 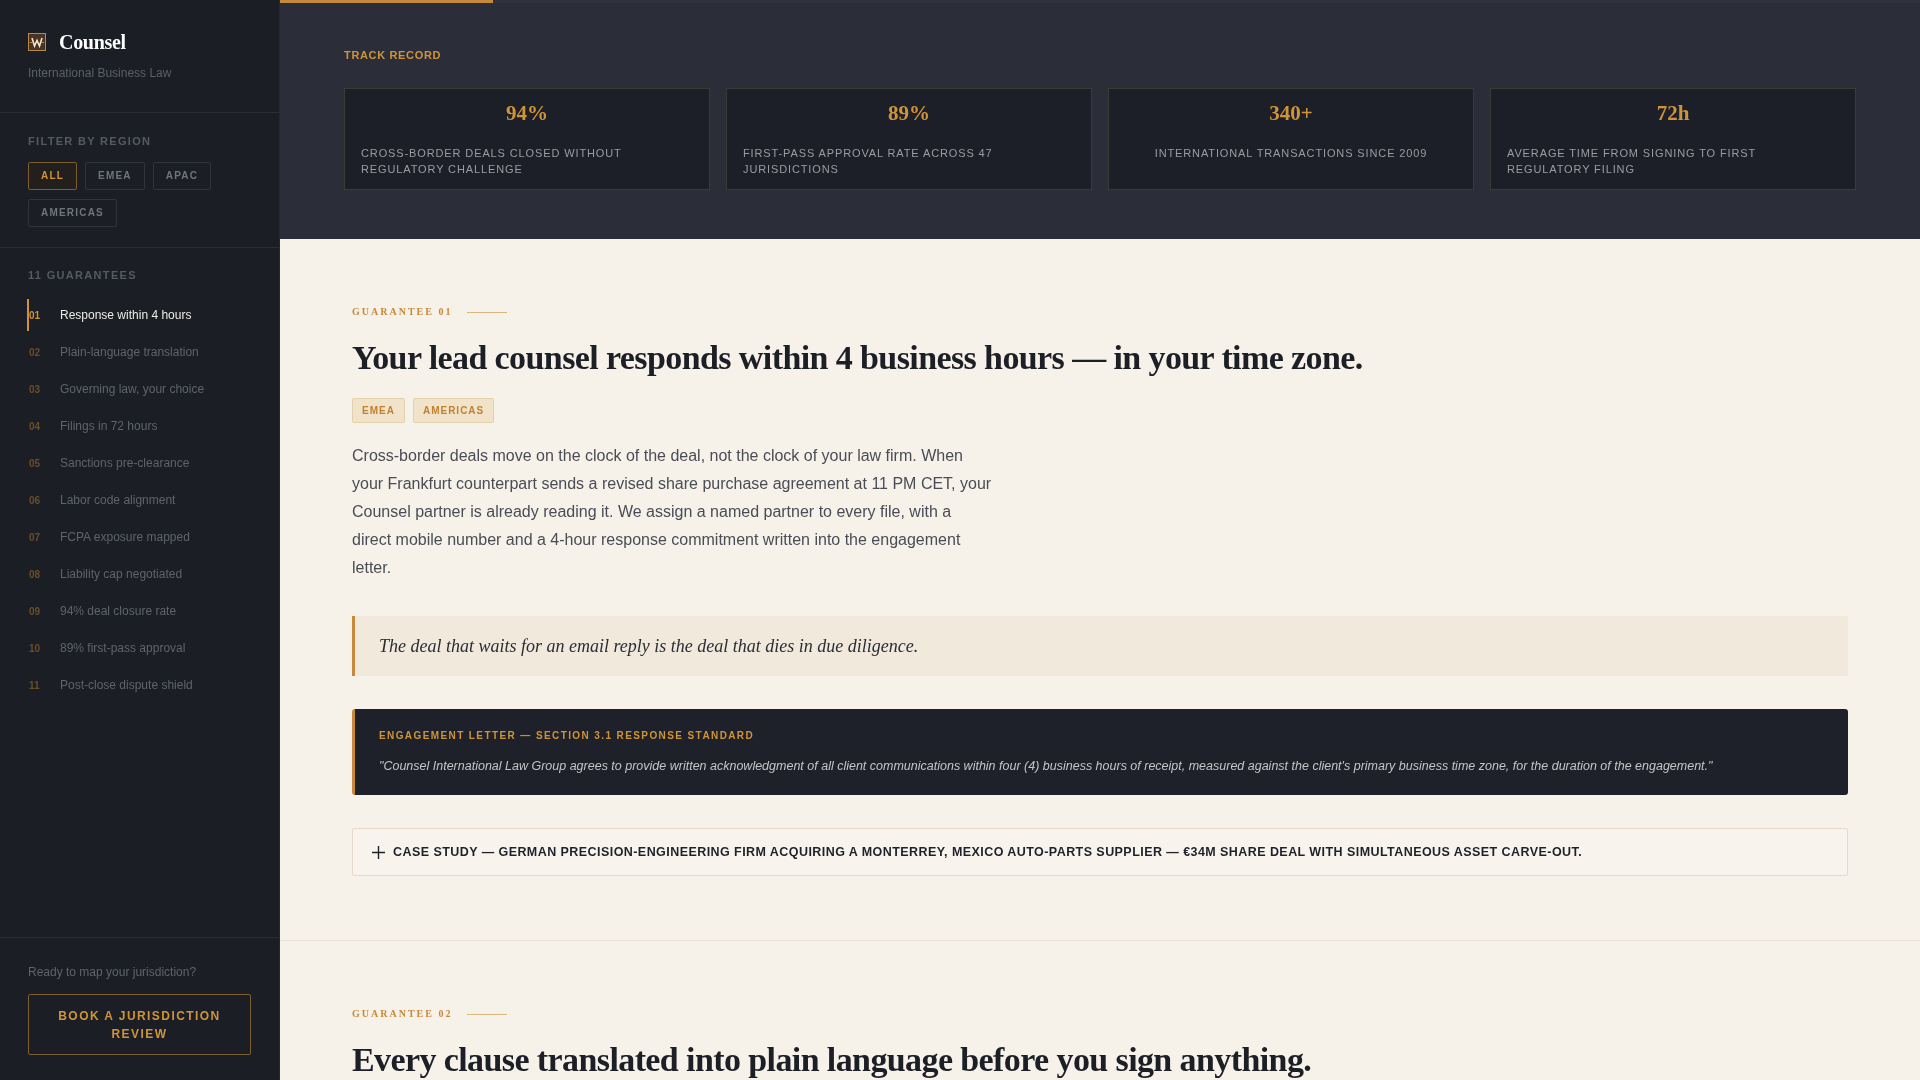 I want to click on stat-value: 89%, so click(x=909, y=113).